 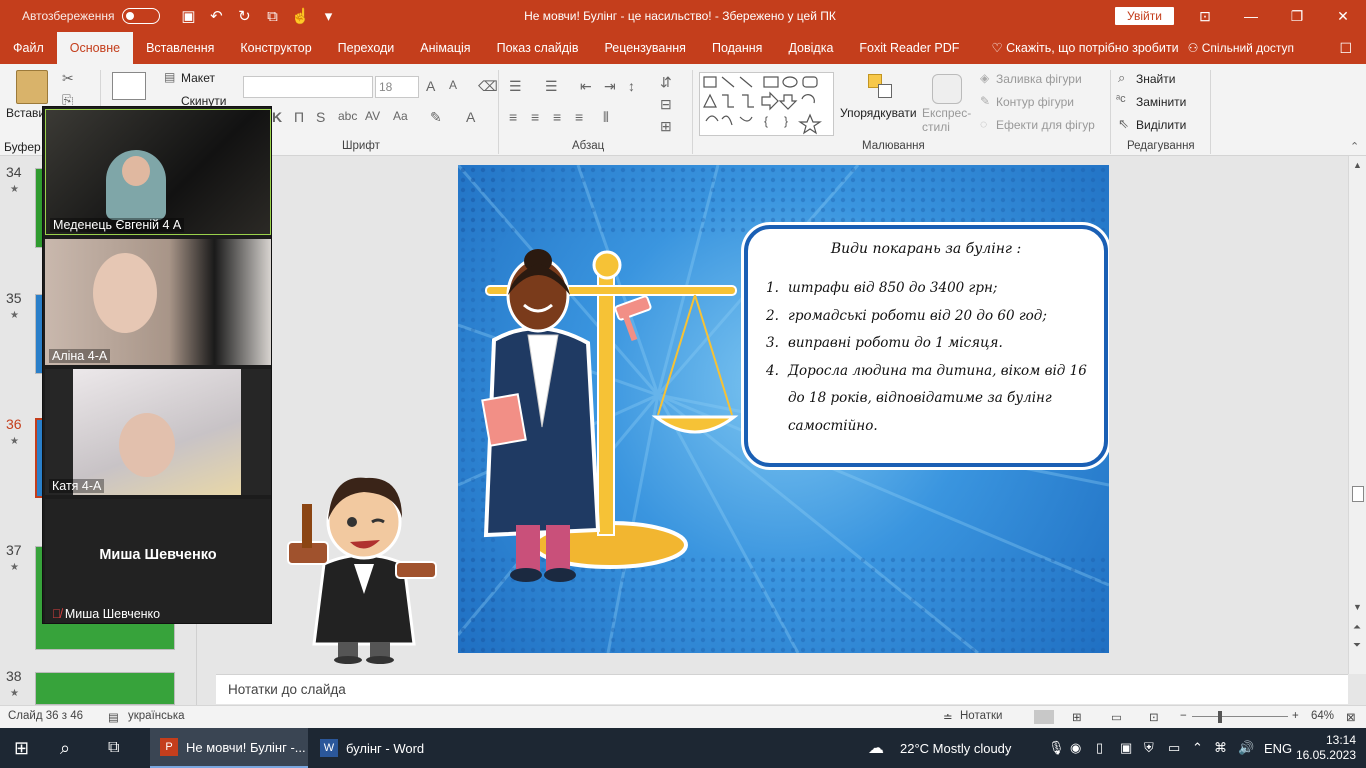 What do you see at coordinates (453, 85) in the screenshot?
I see `shrink-font-icon: A` at bounding box center [453, 85].